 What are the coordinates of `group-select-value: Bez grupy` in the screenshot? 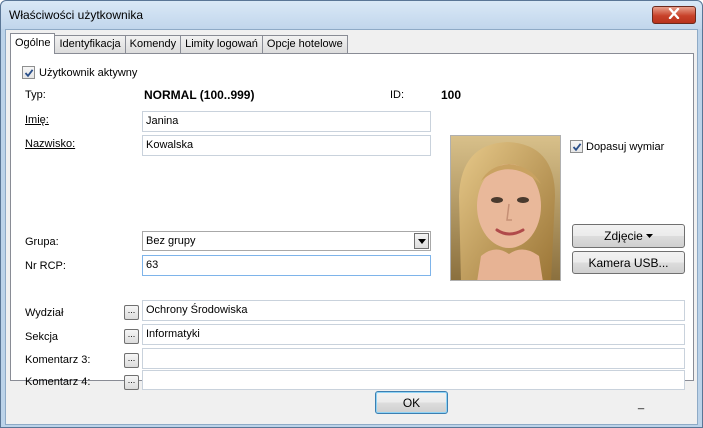 It's located at (171, 241).